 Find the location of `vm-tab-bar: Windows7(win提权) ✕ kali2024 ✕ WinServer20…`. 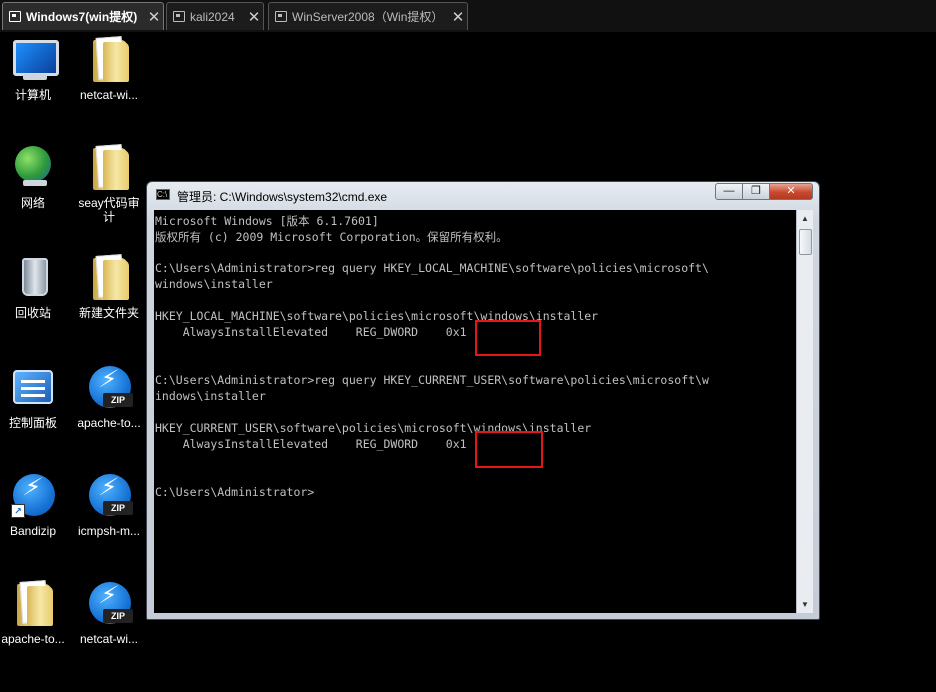

vm-tab-bar: Windows7(win提权) ✕ kali2024 ✕ WinServer20… is located at coordinates (468, 16).